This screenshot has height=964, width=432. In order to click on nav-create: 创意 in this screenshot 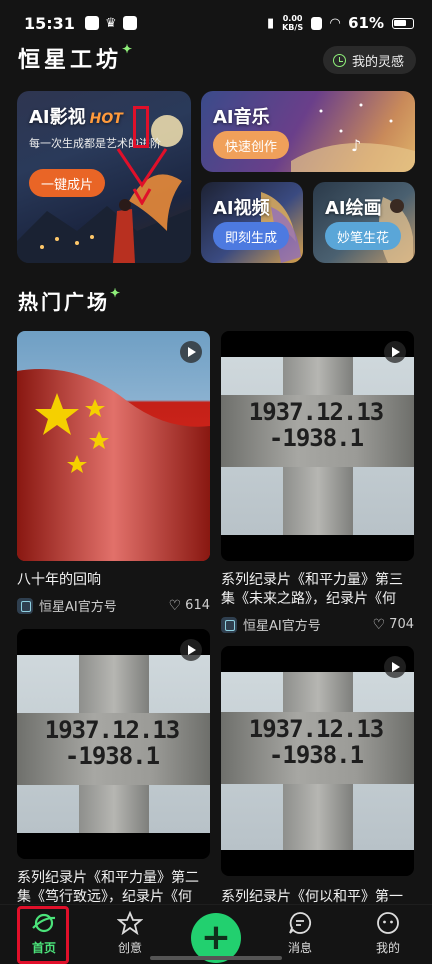, I will do `click(130, 933)`.